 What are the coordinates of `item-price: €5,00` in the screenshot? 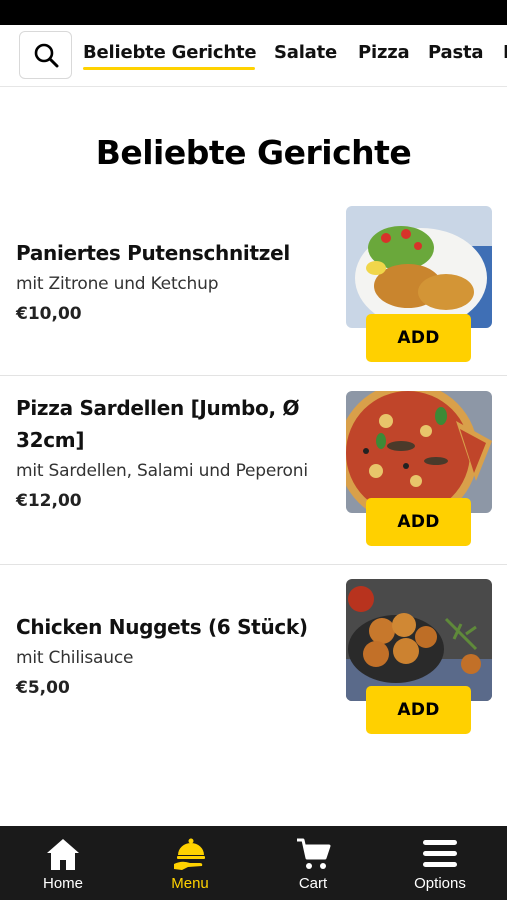 It's located at (43, 688).